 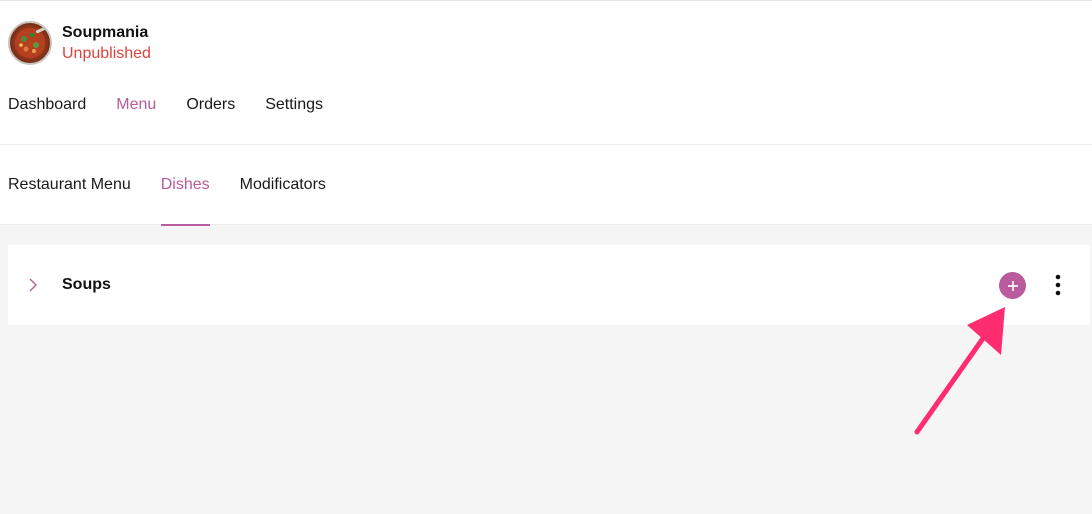 I want to click on category-name: Soups, so click(x=86, y=284).